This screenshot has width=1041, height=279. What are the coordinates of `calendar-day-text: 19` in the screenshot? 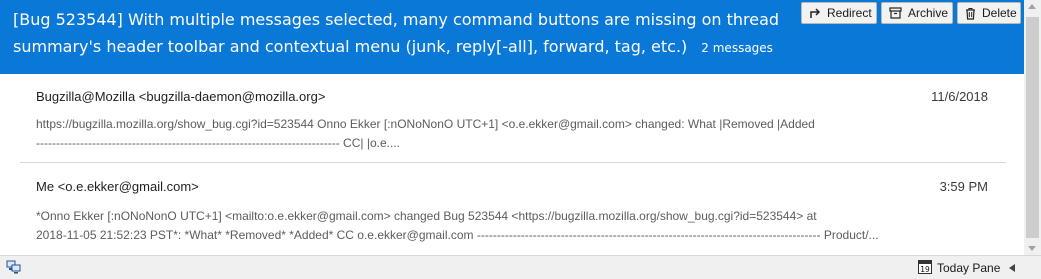 It's located at (925, 269).